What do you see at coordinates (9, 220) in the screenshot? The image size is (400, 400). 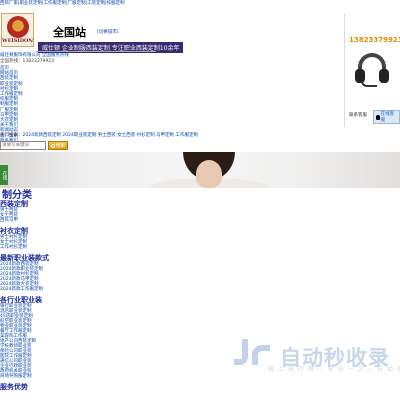 I see `section-item: 西装马甲` at bounding box center [9, 220].